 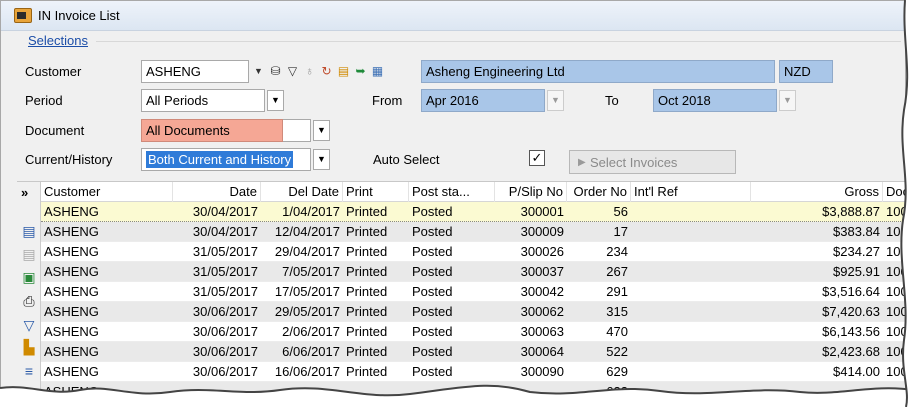 I want to click on notes-icon: ▤, so click(x=343, y=71).